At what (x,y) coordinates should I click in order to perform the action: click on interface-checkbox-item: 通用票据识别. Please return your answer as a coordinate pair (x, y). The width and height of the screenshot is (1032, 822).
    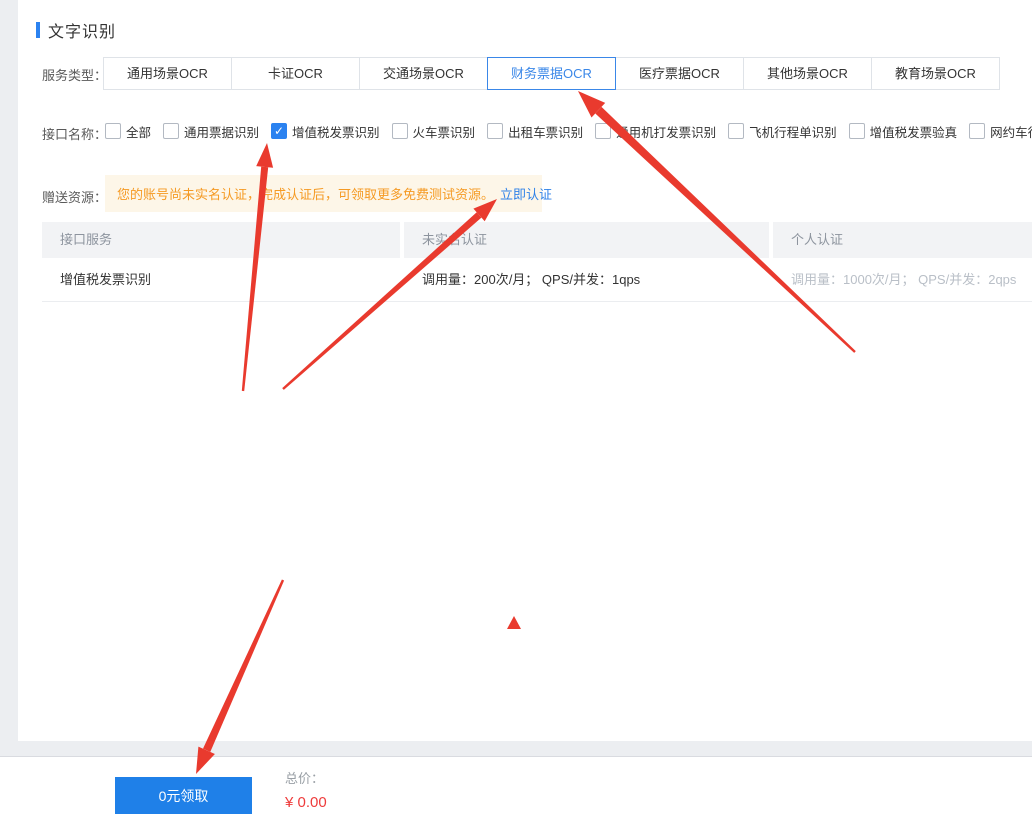
    Looking at the image, I should click on (211, 131).